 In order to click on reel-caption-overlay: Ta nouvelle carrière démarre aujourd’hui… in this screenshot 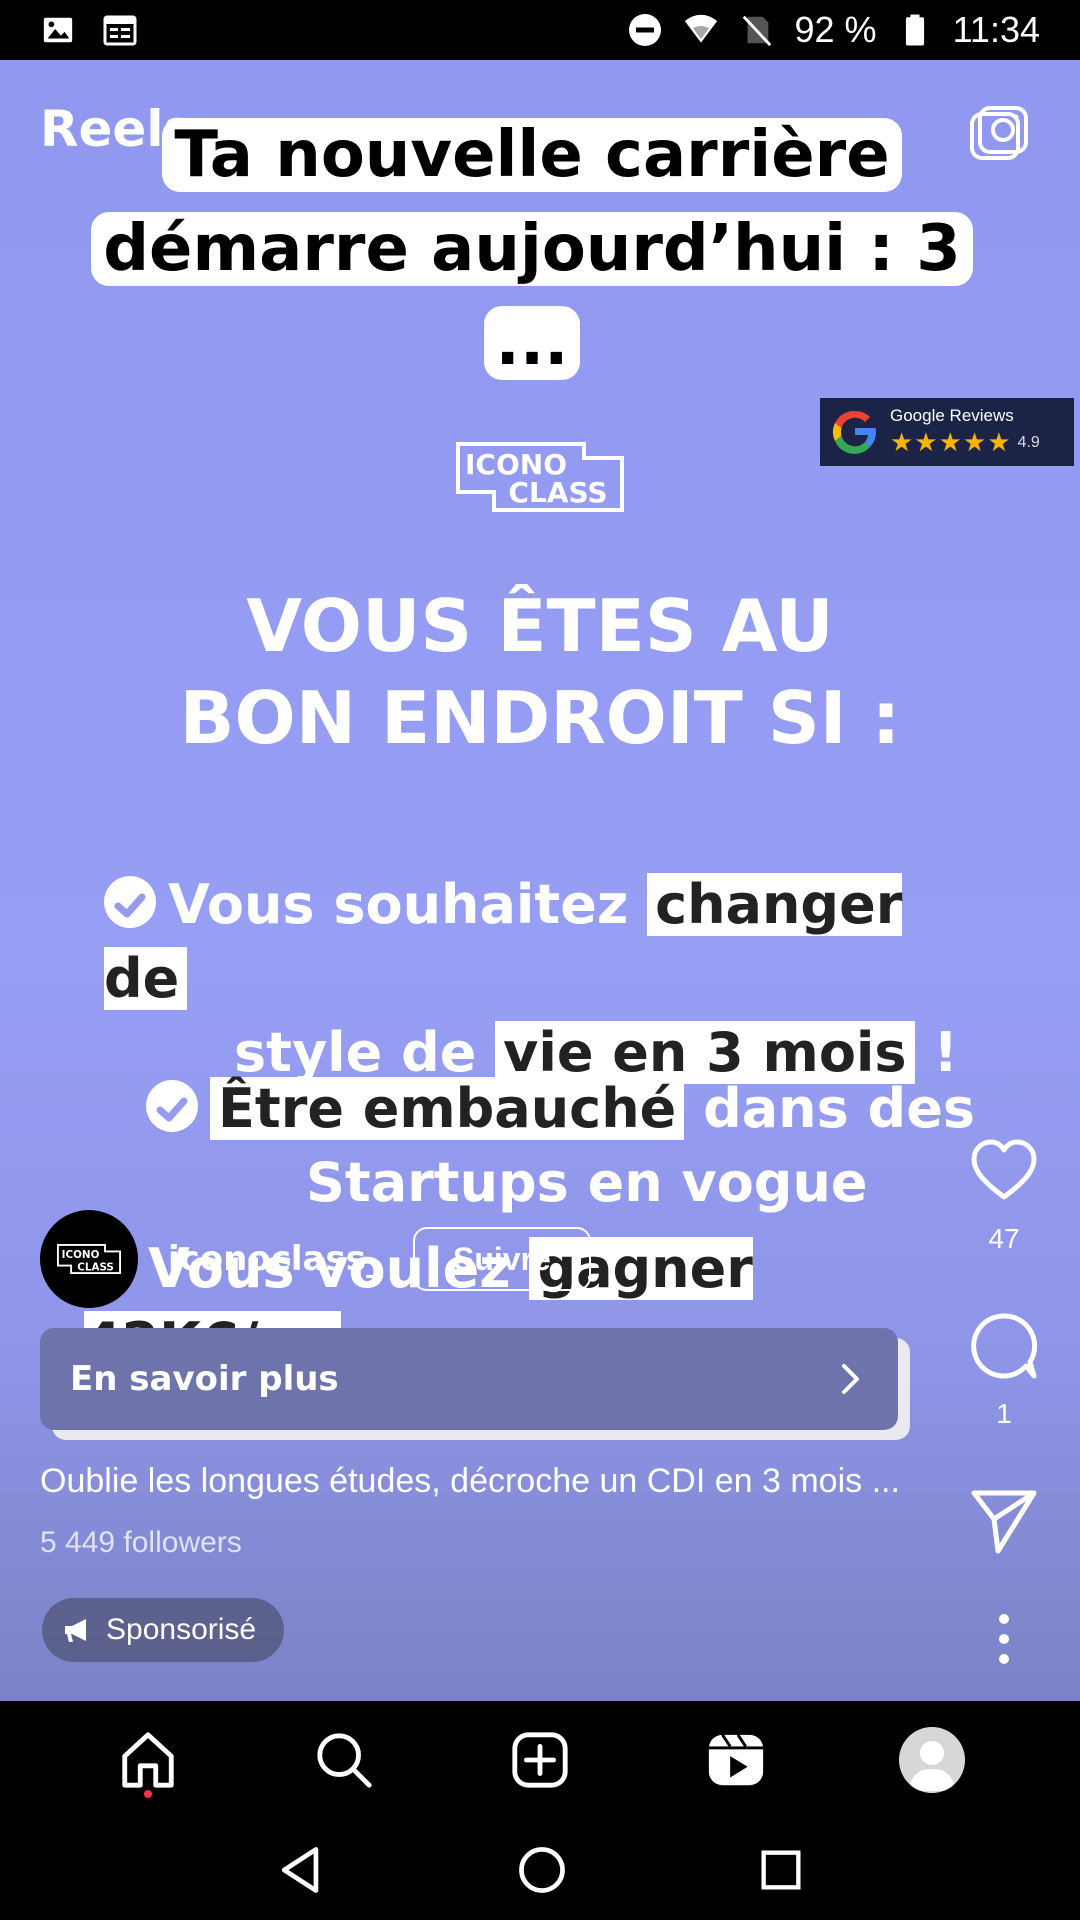, I will do `click(532, 249)`.